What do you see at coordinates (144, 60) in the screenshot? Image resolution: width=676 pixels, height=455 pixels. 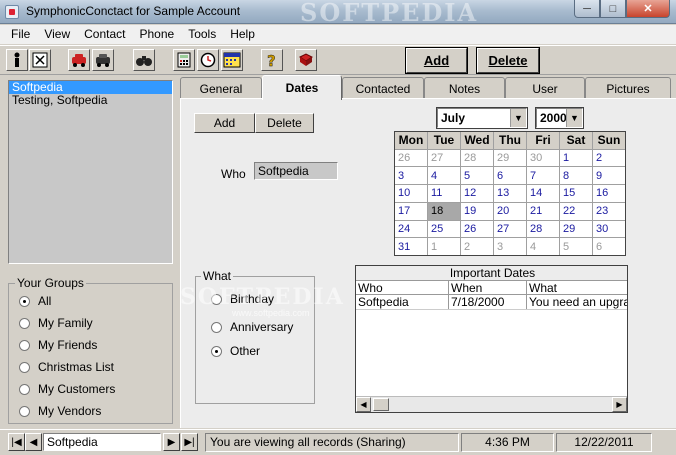 I see `find-button` at bounding box center [144, 60].